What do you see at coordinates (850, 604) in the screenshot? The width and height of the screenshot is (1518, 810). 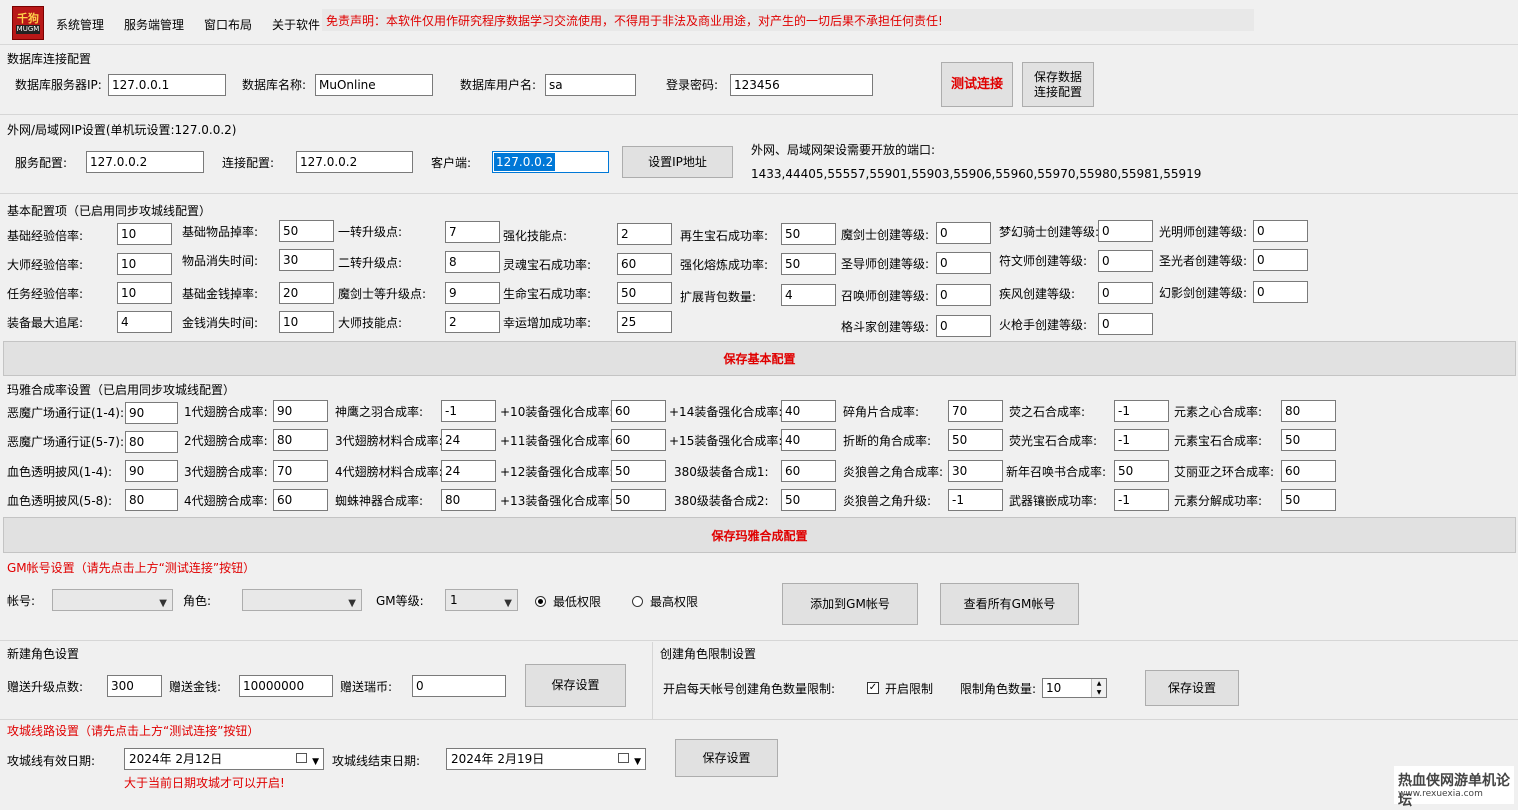 I see `add-gm-account-button: 添加到GM帐号` at bounding box center [850, 604].